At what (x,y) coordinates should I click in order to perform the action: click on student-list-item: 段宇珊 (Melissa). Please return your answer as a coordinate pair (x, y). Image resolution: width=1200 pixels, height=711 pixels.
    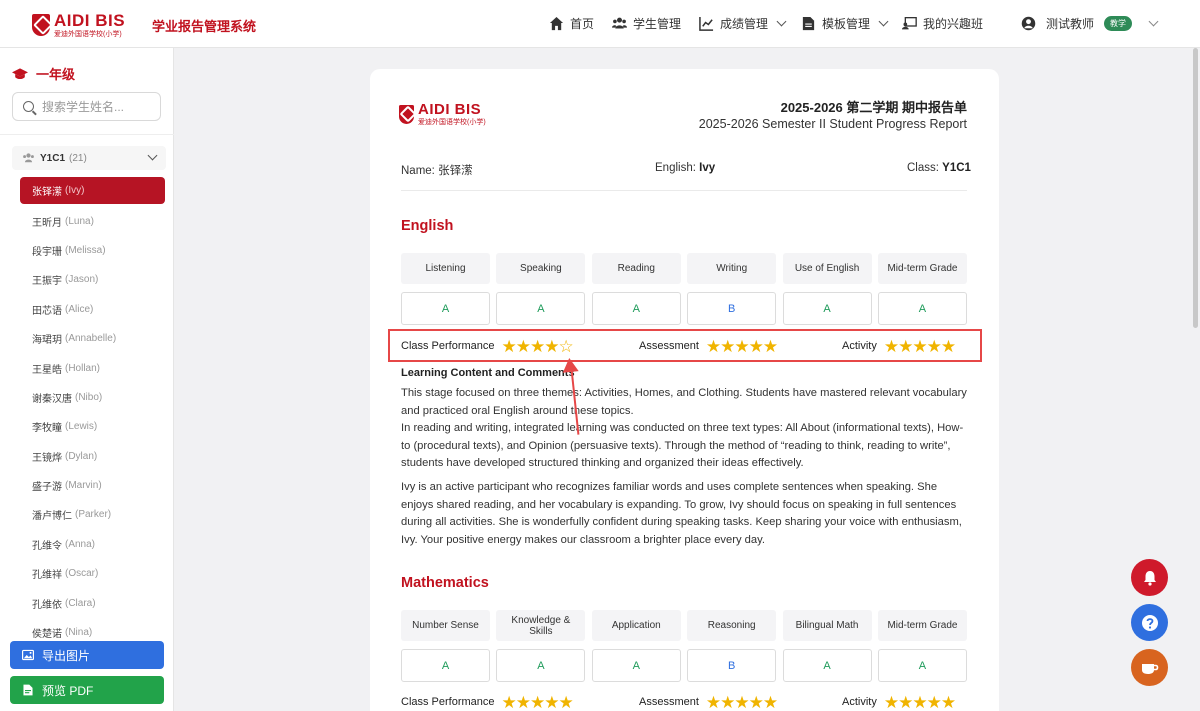
    Looking at the image, I should click on (92, 250).